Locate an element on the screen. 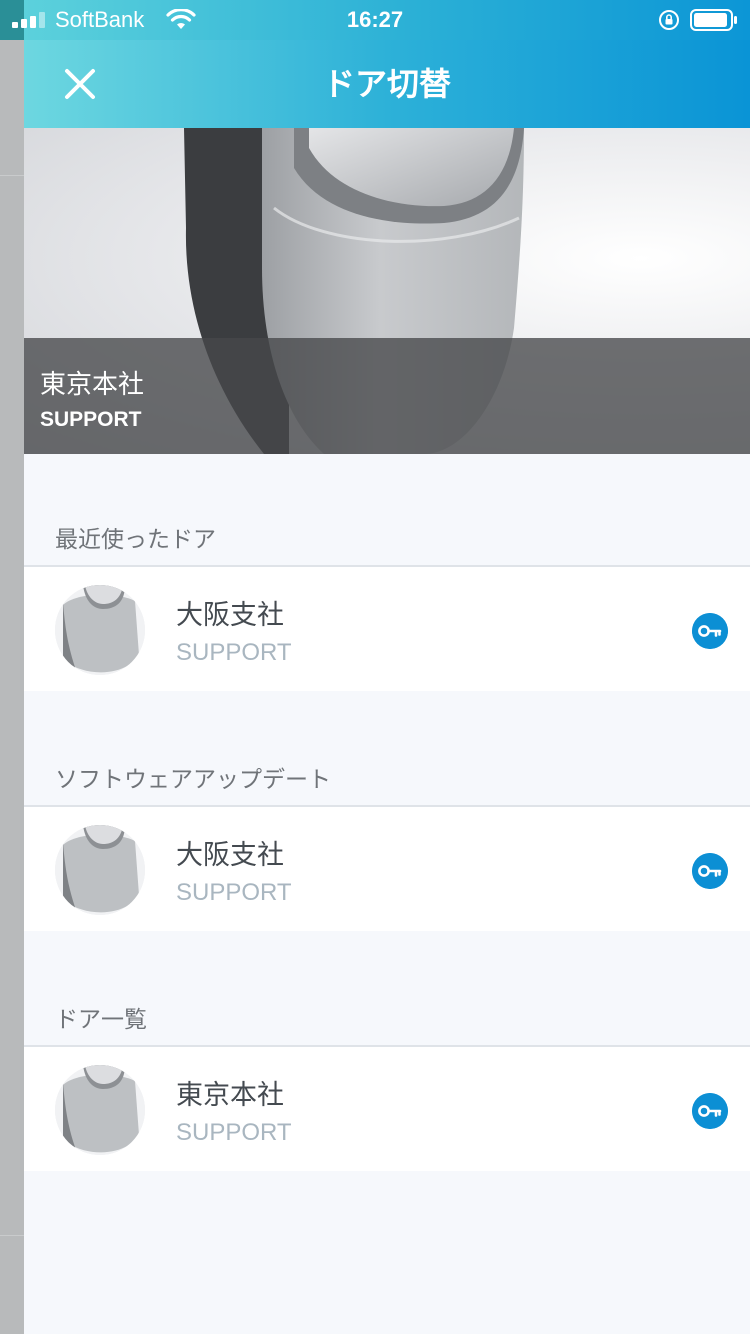 The height and width of the screenshot is (1334, 750). background-app-sliver is located at coordinates (12, 687).